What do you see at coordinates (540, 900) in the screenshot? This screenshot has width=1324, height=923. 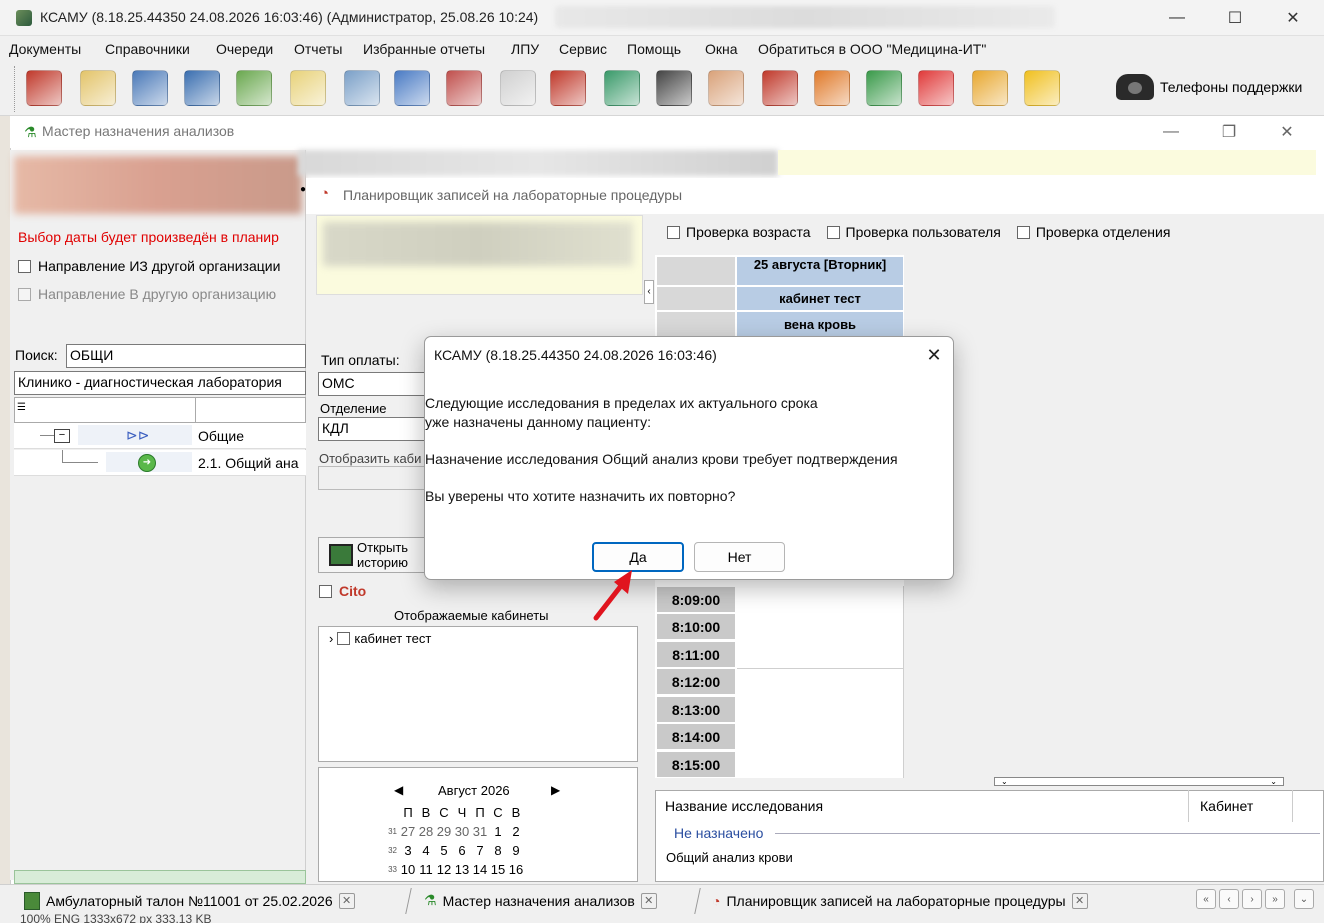 I see `tab-analysis-wizard: ⚗ Мастер назначения анализов ✕` at bounding box center [540, 900].